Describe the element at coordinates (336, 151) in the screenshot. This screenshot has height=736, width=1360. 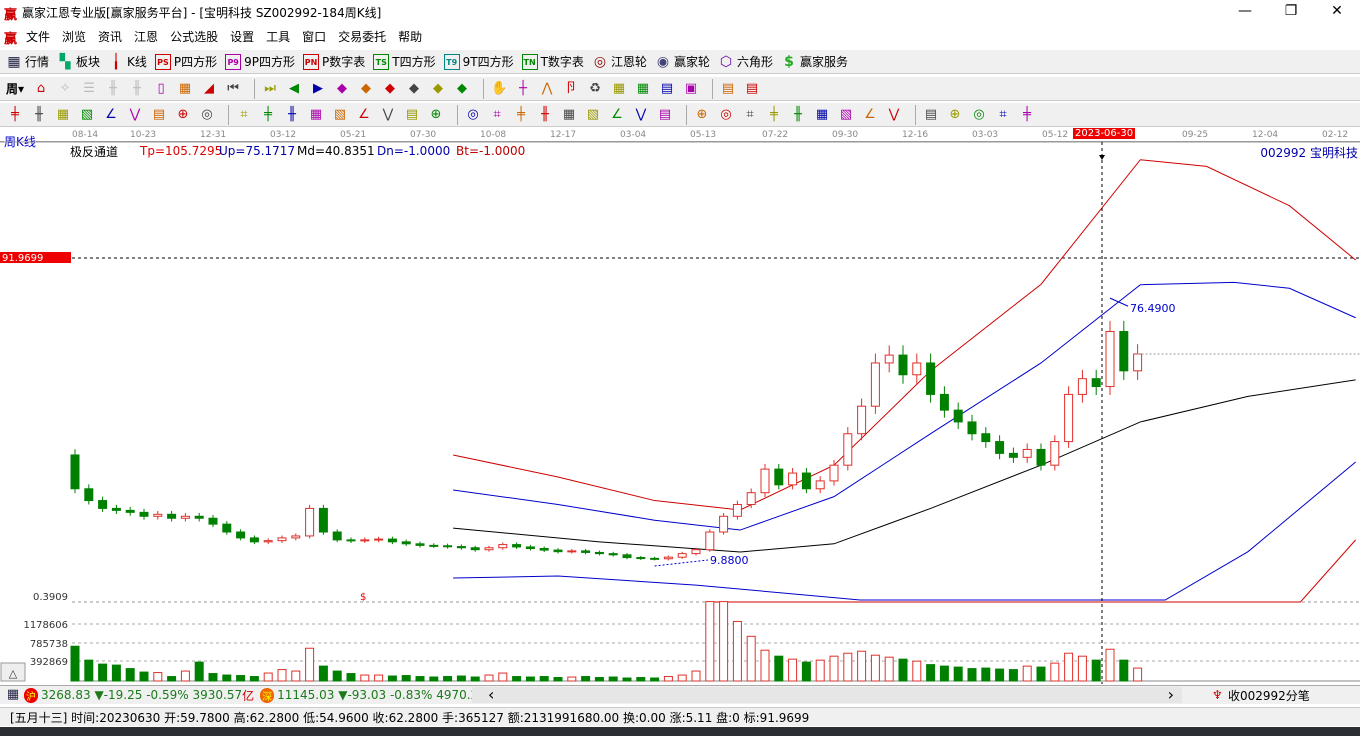
I see `indicator-md: Md=40.8351` at that location.